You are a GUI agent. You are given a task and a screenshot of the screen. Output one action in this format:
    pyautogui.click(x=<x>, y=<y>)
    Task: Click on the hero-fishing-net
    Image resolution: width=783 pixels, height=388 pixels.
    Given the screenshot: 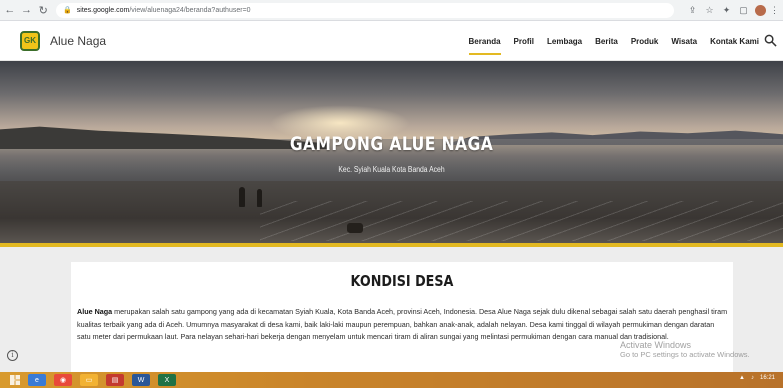 What is the action you would take?
    pyautogui.click(x=521, y=221)
    